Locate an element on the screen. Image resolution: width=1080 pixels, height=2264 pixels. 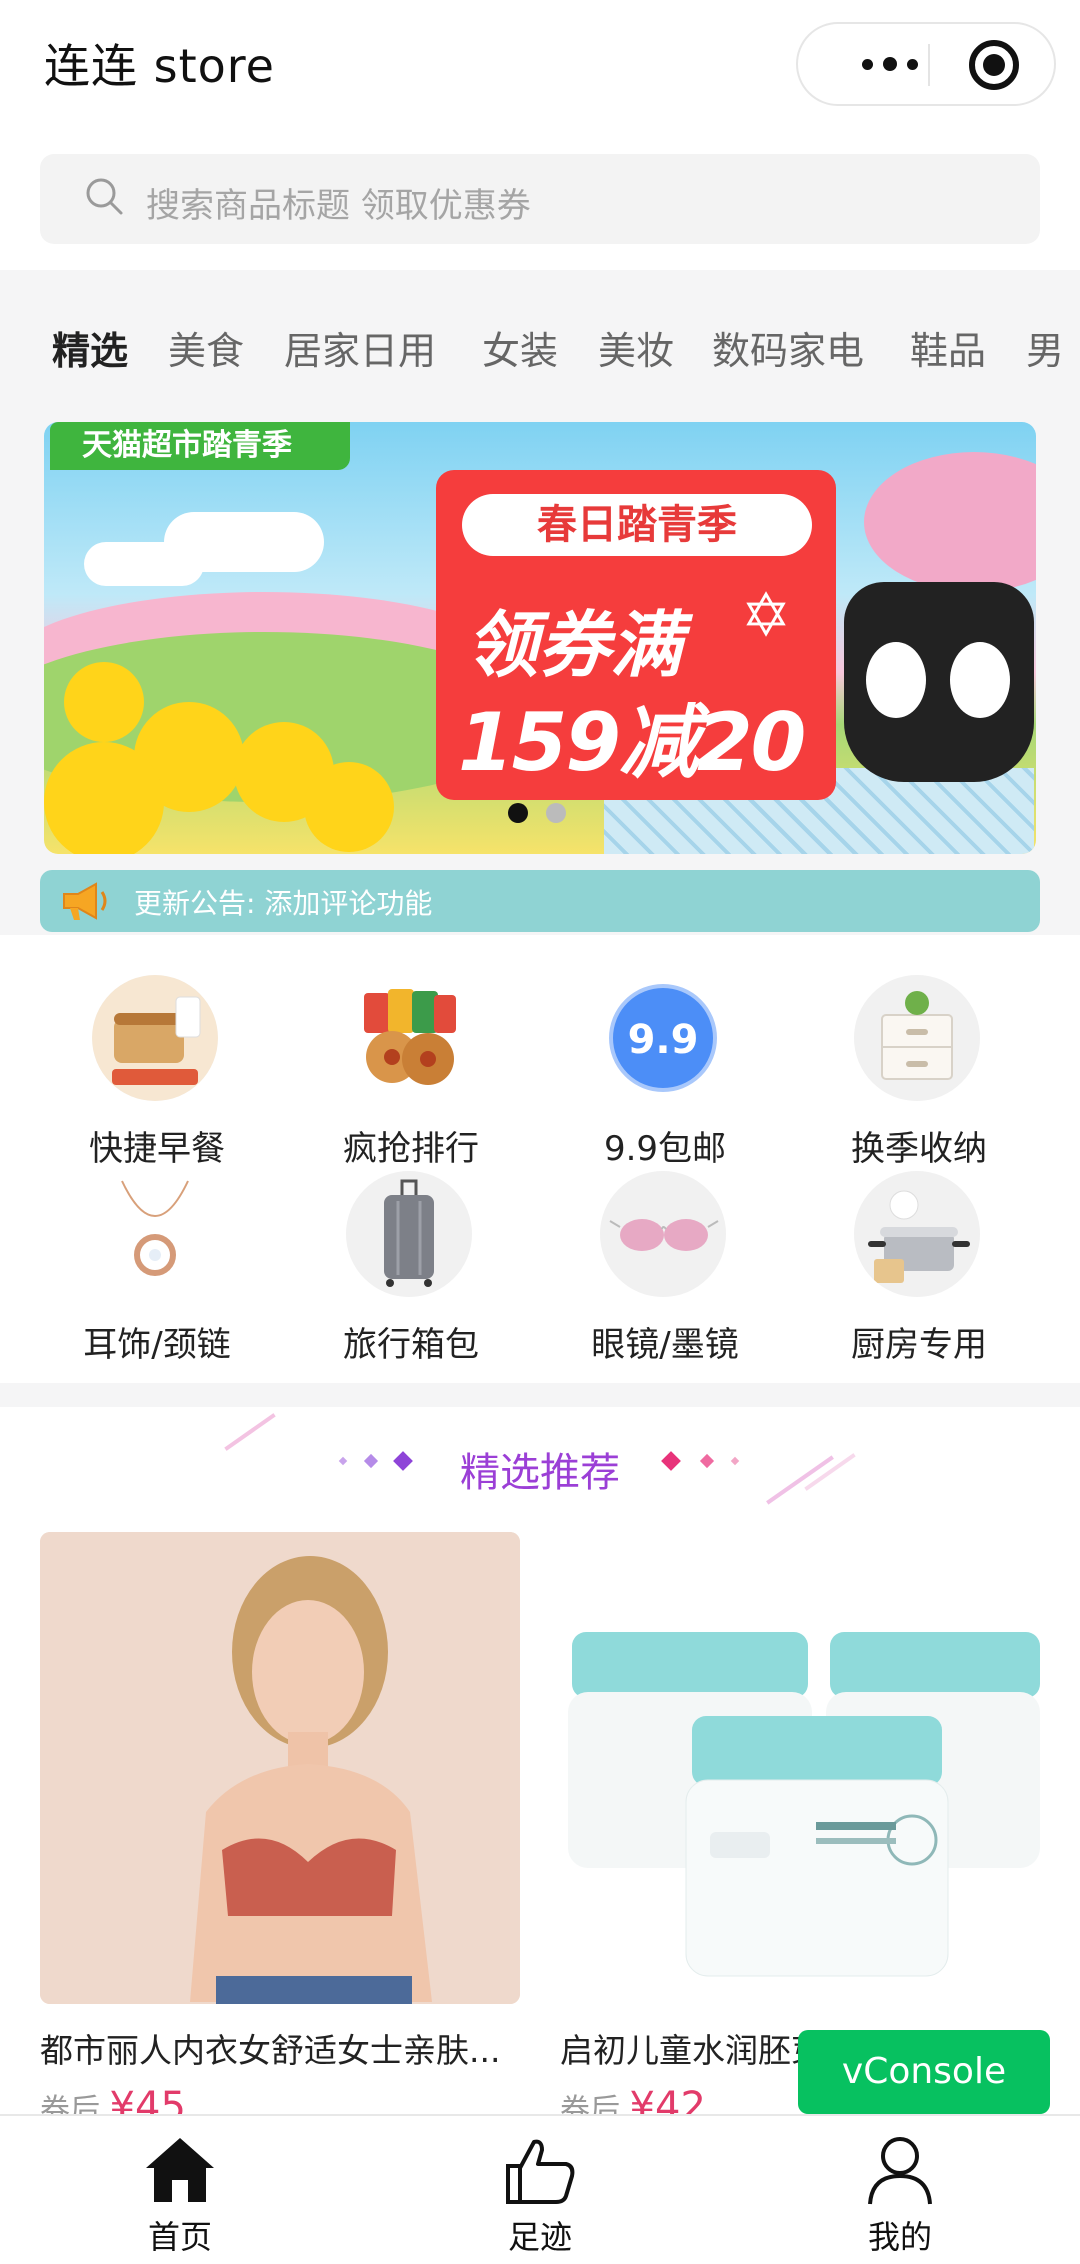
category-label: 旅行箱包 is located at coordinates (411, 1345).